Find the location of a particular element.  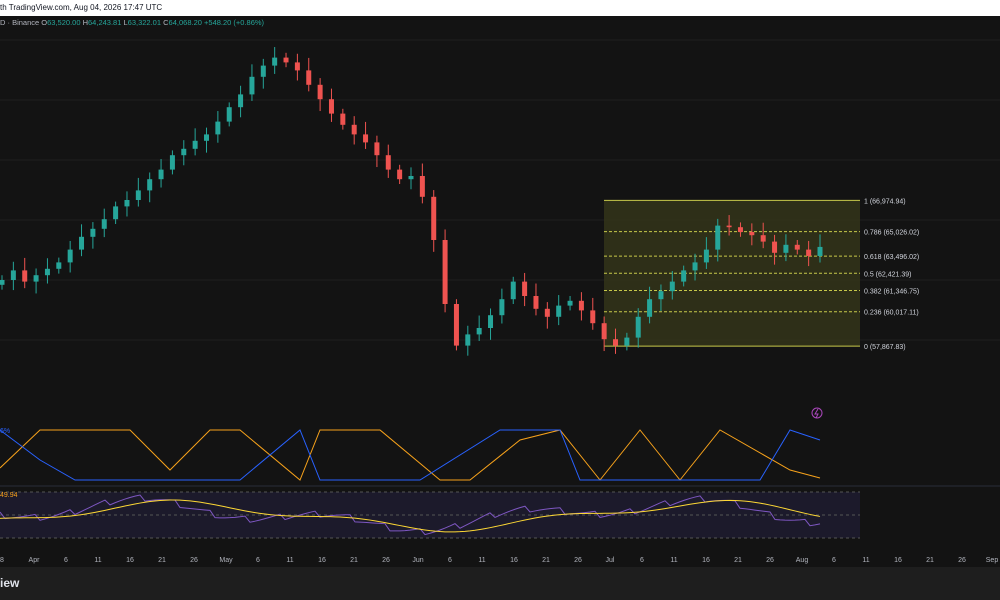

alert-bolt-icon is located at coordinates (817, 413).